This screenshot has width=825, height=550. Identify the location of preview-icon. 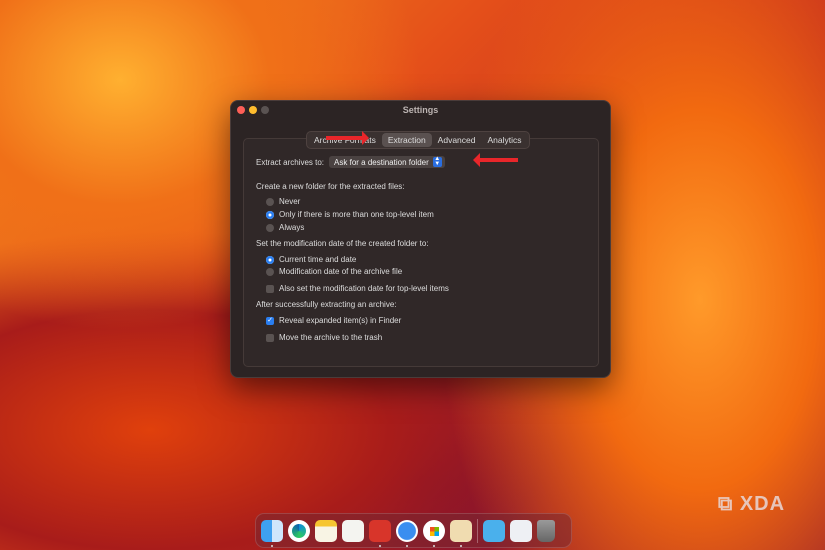
(521, 530).